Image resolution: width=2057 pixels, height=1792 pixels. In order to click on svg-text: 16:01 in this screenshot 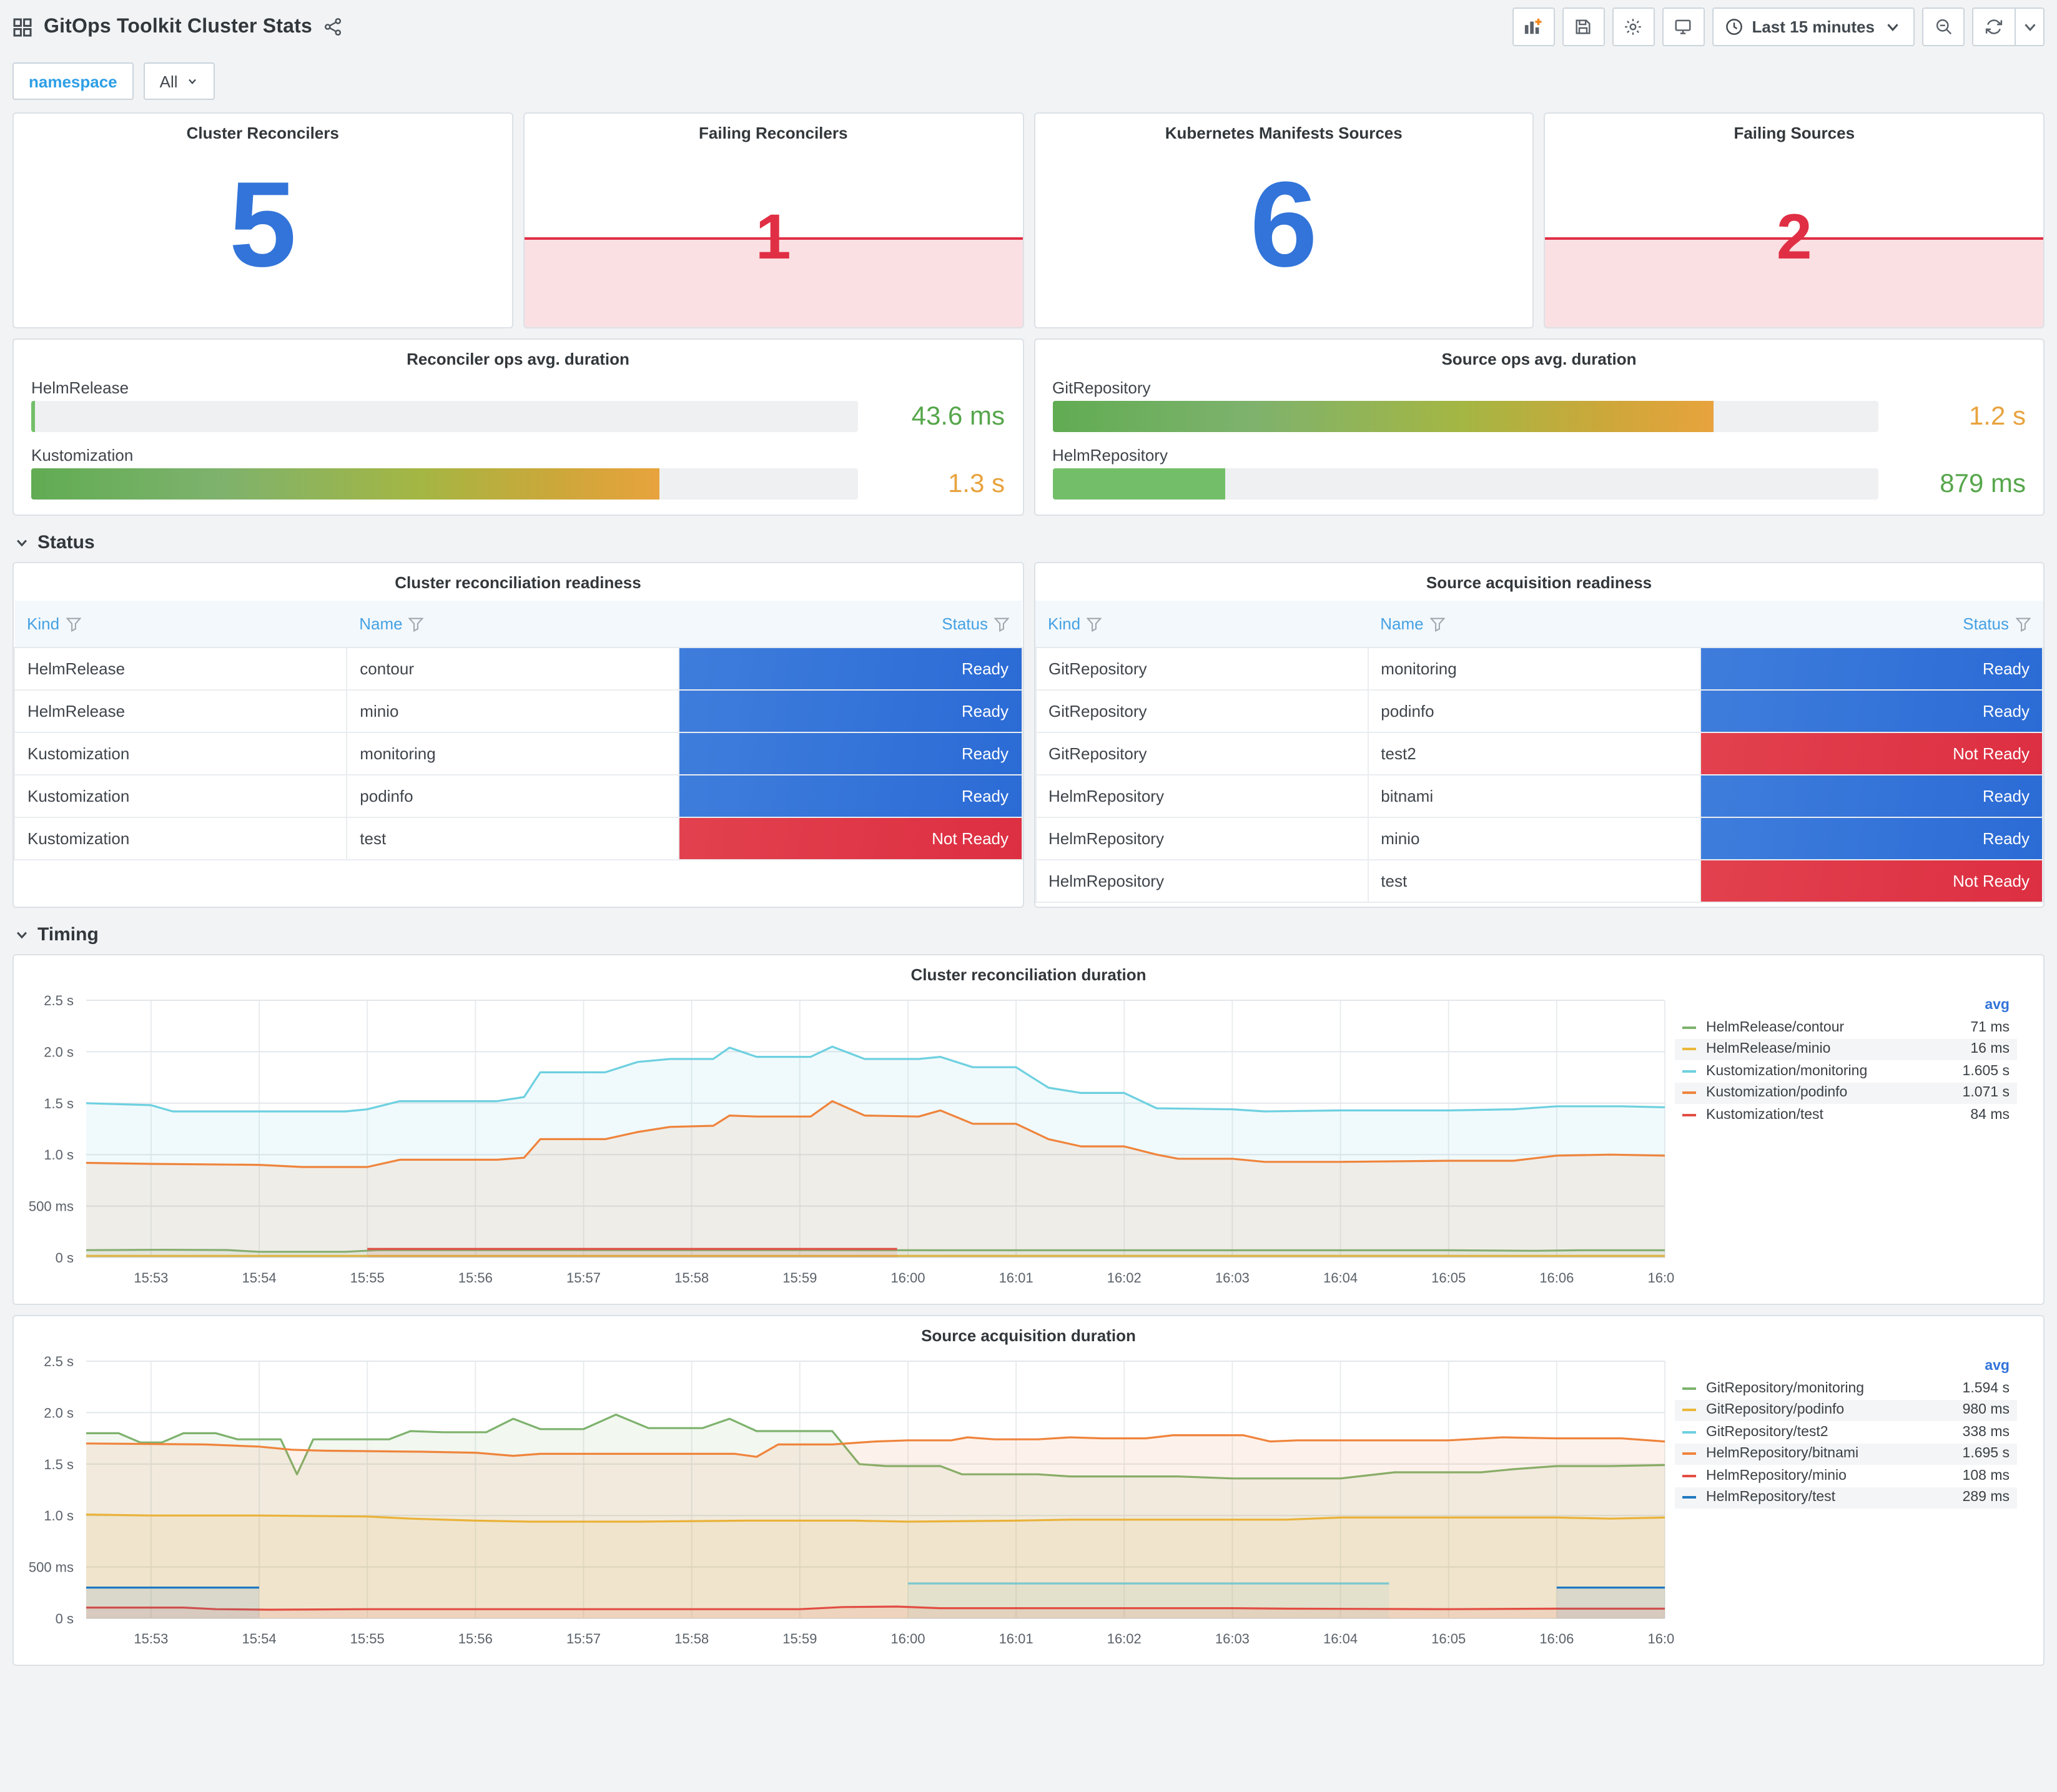, I will do `click(1016, 1639)`.